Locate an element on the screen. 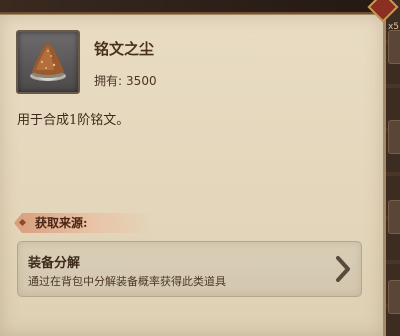  source-entry-name: 装备分解 is located at coordinates (54, 263).